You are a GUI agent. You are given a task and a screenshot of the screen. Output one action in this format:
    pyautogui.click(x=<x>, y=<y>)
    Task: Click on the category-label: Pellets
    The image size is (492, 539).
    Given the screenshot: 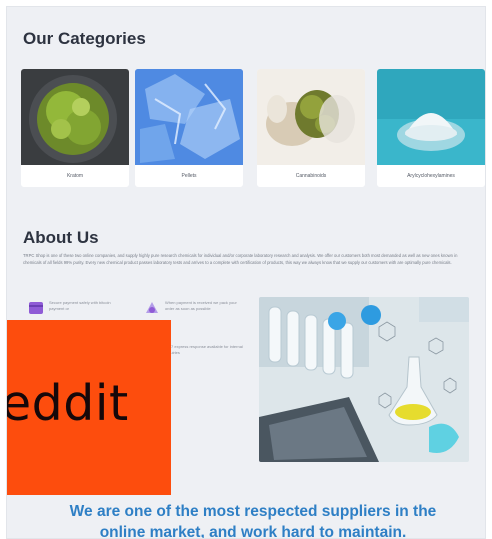 What is the action you would take?
    pyautogui.click(x=189, y=176)
    